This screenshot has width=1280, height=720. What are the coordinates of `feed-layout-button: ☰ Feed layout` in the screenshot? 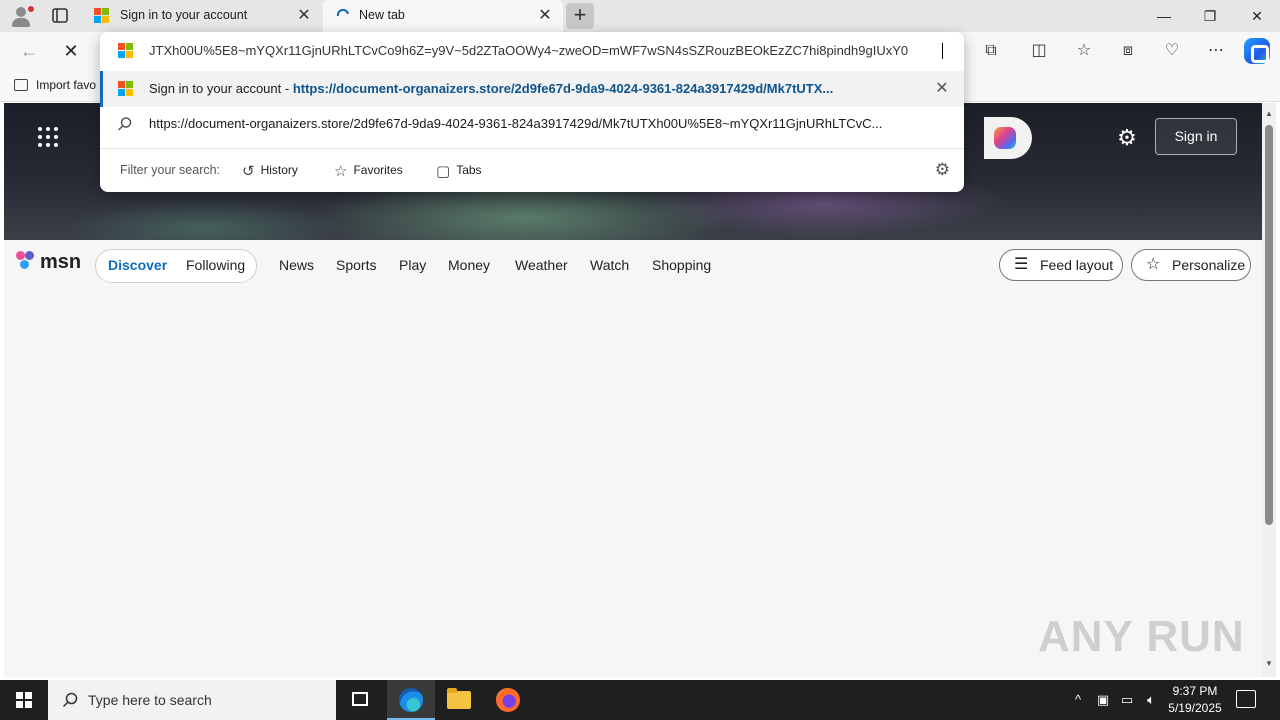 It's located at (1061, 265).